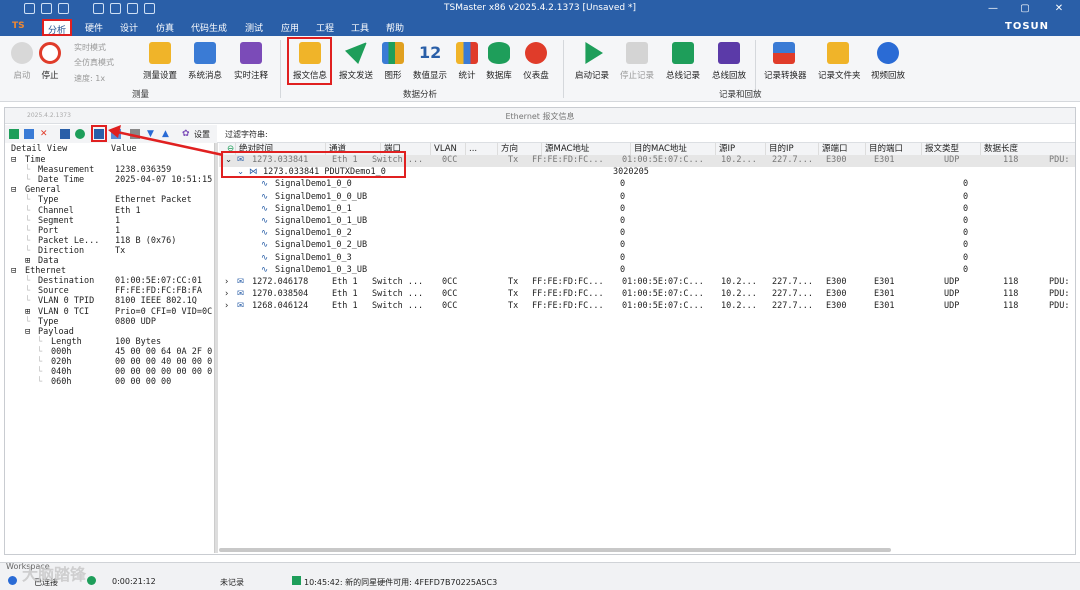 The image size is (1080, 590). Describe the element at coordinates (166, 141) in the screenshot. I see `annotation-arrow` at that location.